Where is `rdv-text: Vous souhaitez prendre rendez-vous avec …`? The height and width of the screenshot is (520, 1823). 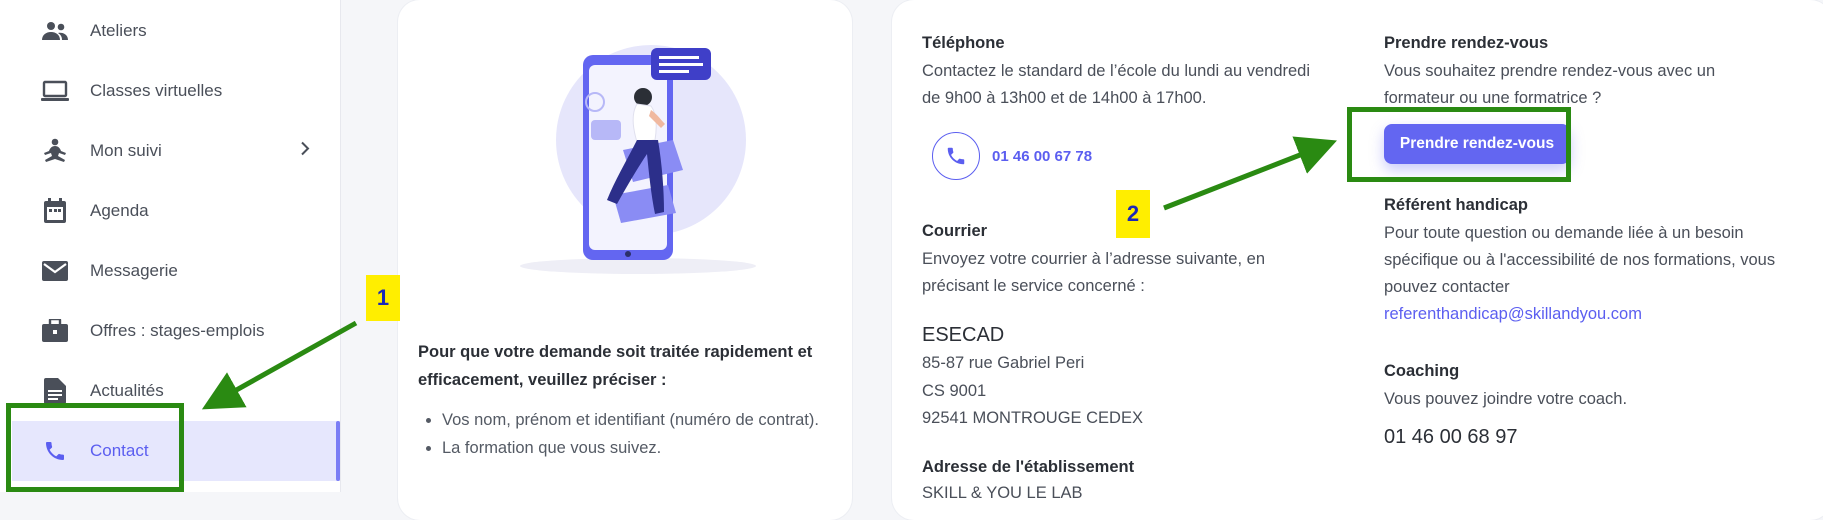 rdv-text: Vous souhaitez prendre rendez-vous avec … is located at coordinates (1550, 84).